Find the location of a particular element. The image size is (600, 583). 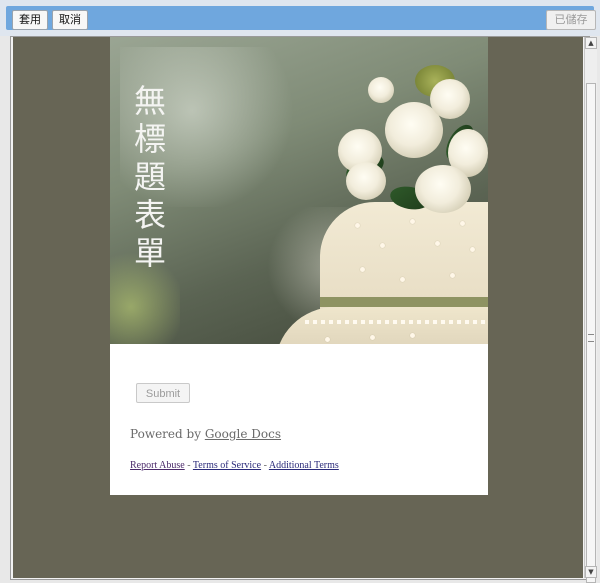

terms-of-service-link: Terms of Service is located at coordinates (227, 465).